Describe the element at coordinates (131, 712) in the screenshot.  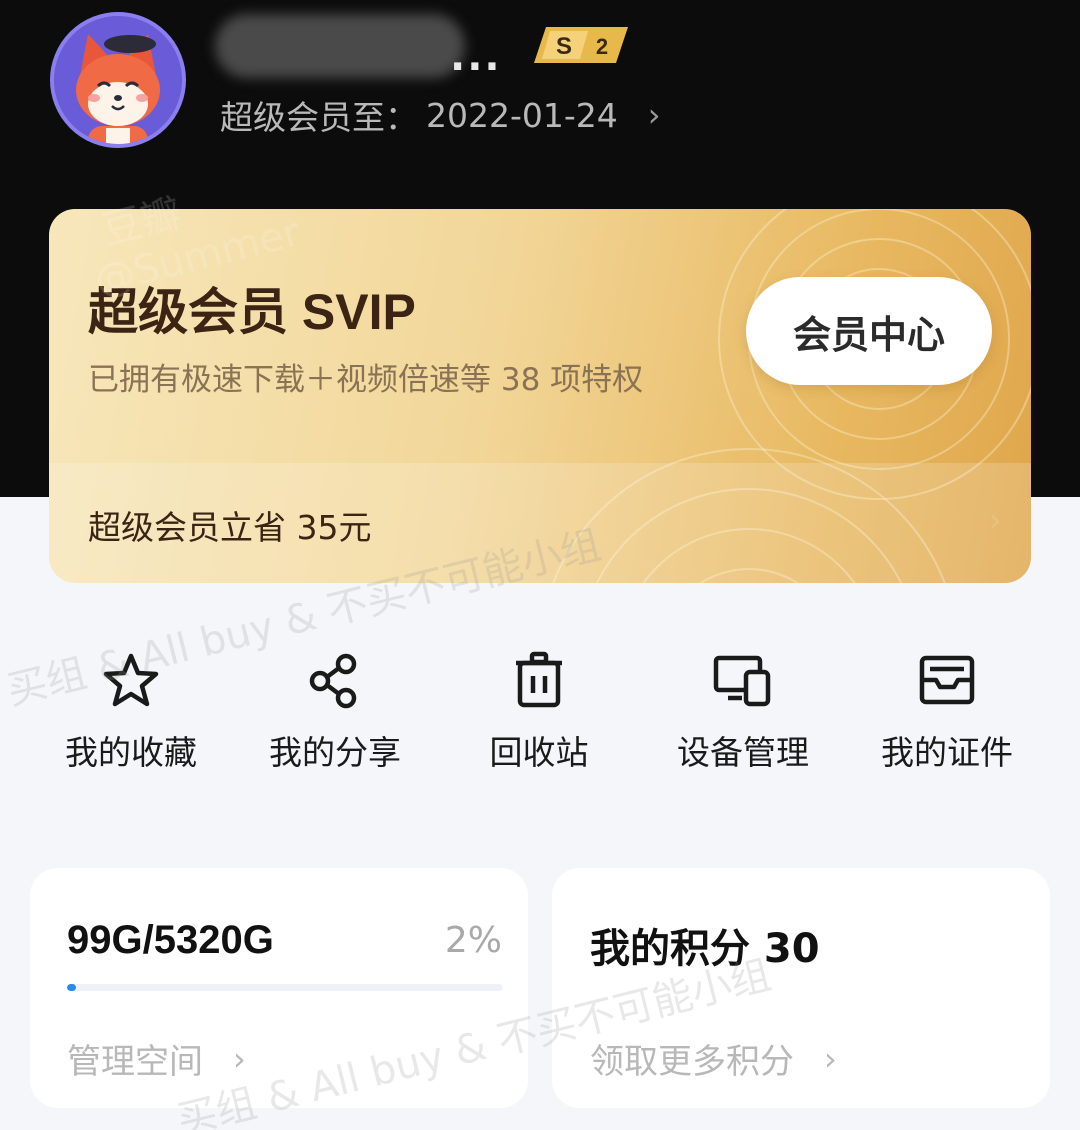
I see `quick-action-favorites: 我的收藏` at that location.